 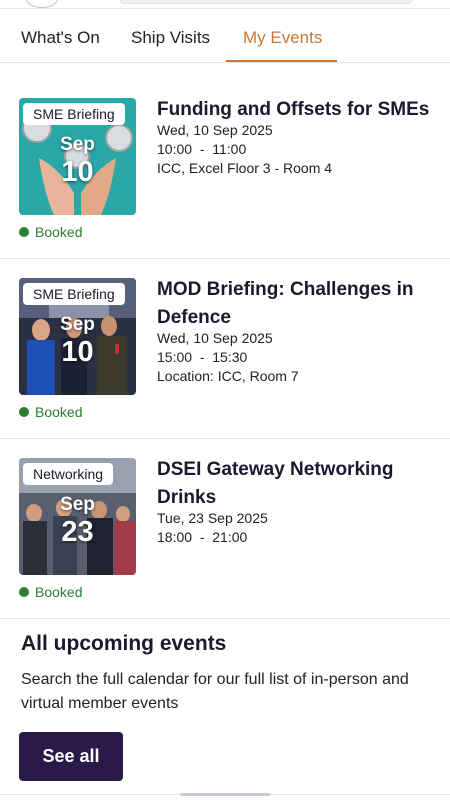 I want to click on event-title: DSEI Gateway Networking Drinks, so click(x=297, y=484).